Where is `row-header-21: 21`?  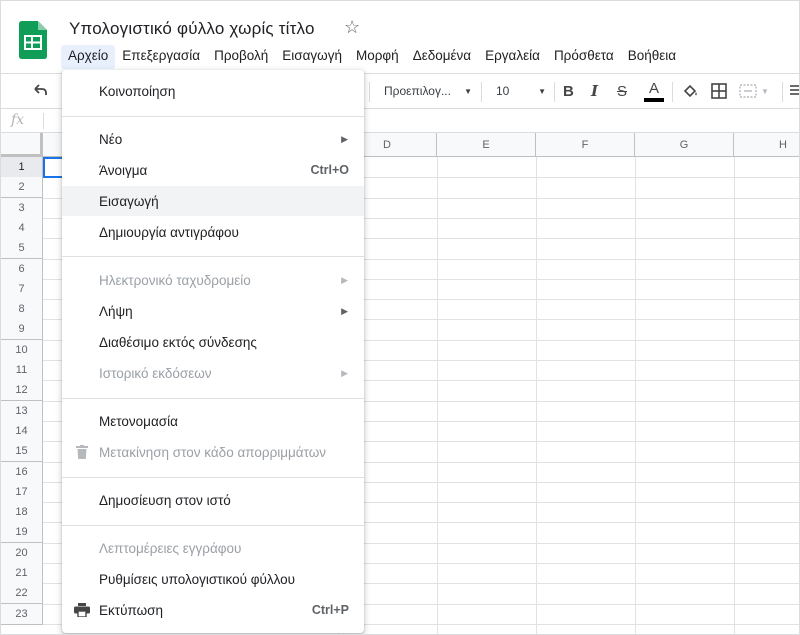 row-header-21: 21 is located at coordinates (22, 573).